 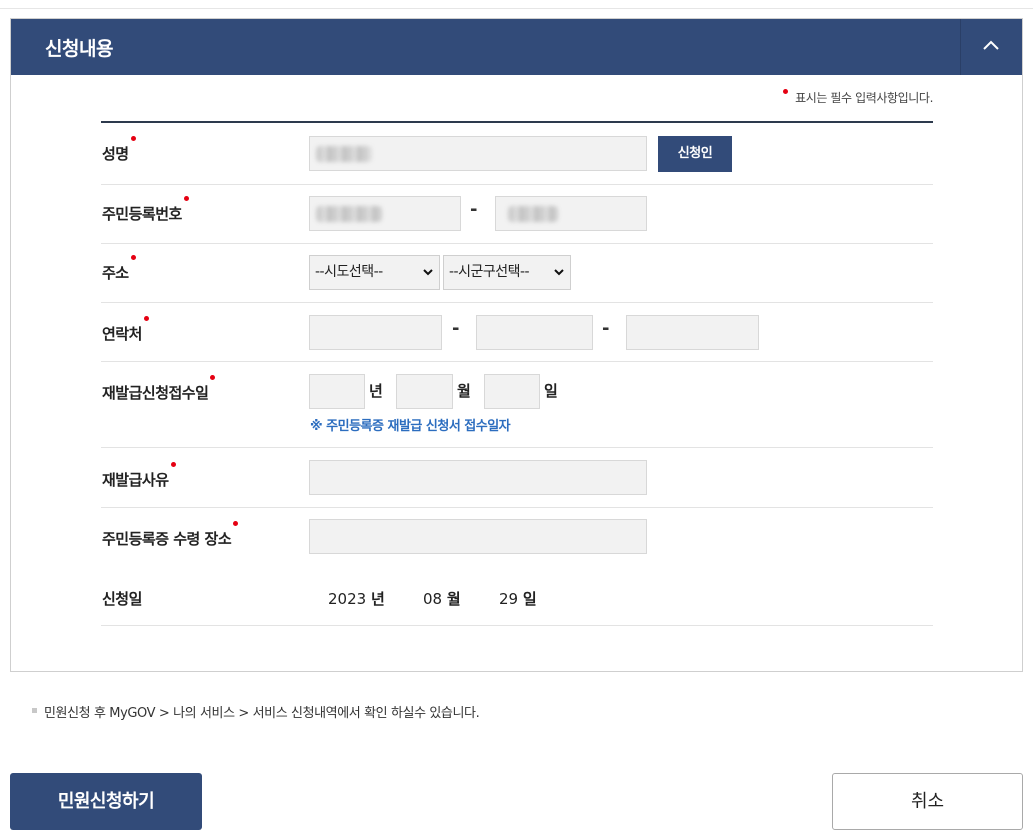 I want to click on resident-number-label: 주민등록번호, so click(x=145, y=210).